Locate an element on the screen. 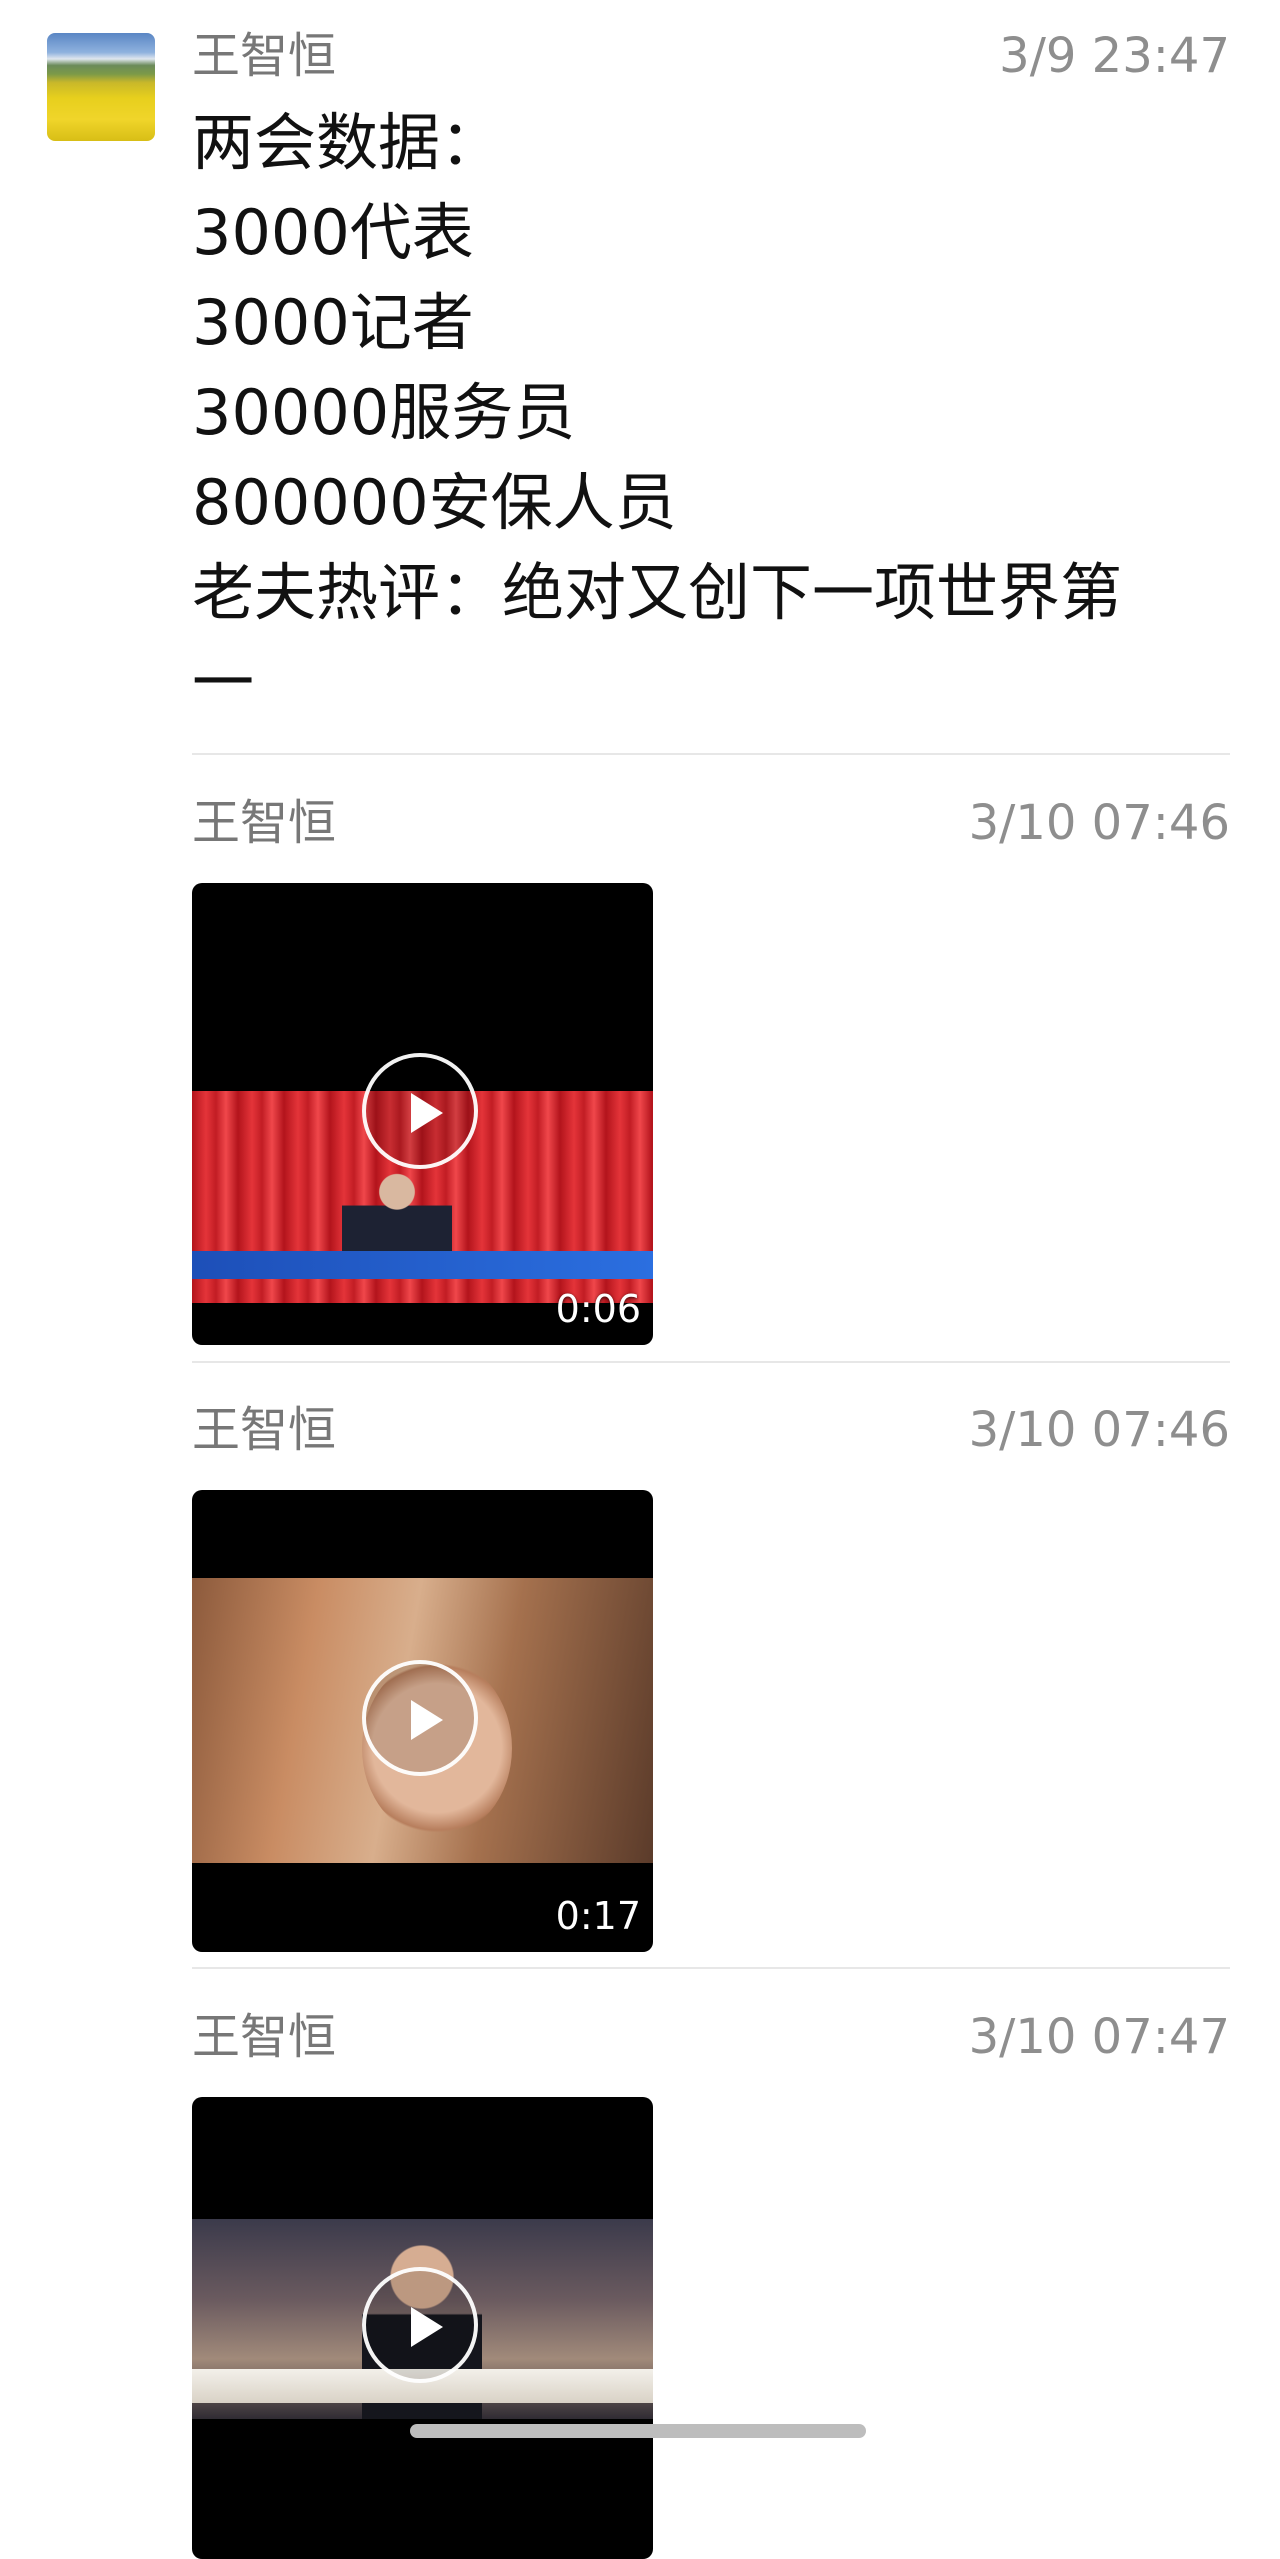  message-time: 3/10 07:47 is located at coordinates (1099, 2037).